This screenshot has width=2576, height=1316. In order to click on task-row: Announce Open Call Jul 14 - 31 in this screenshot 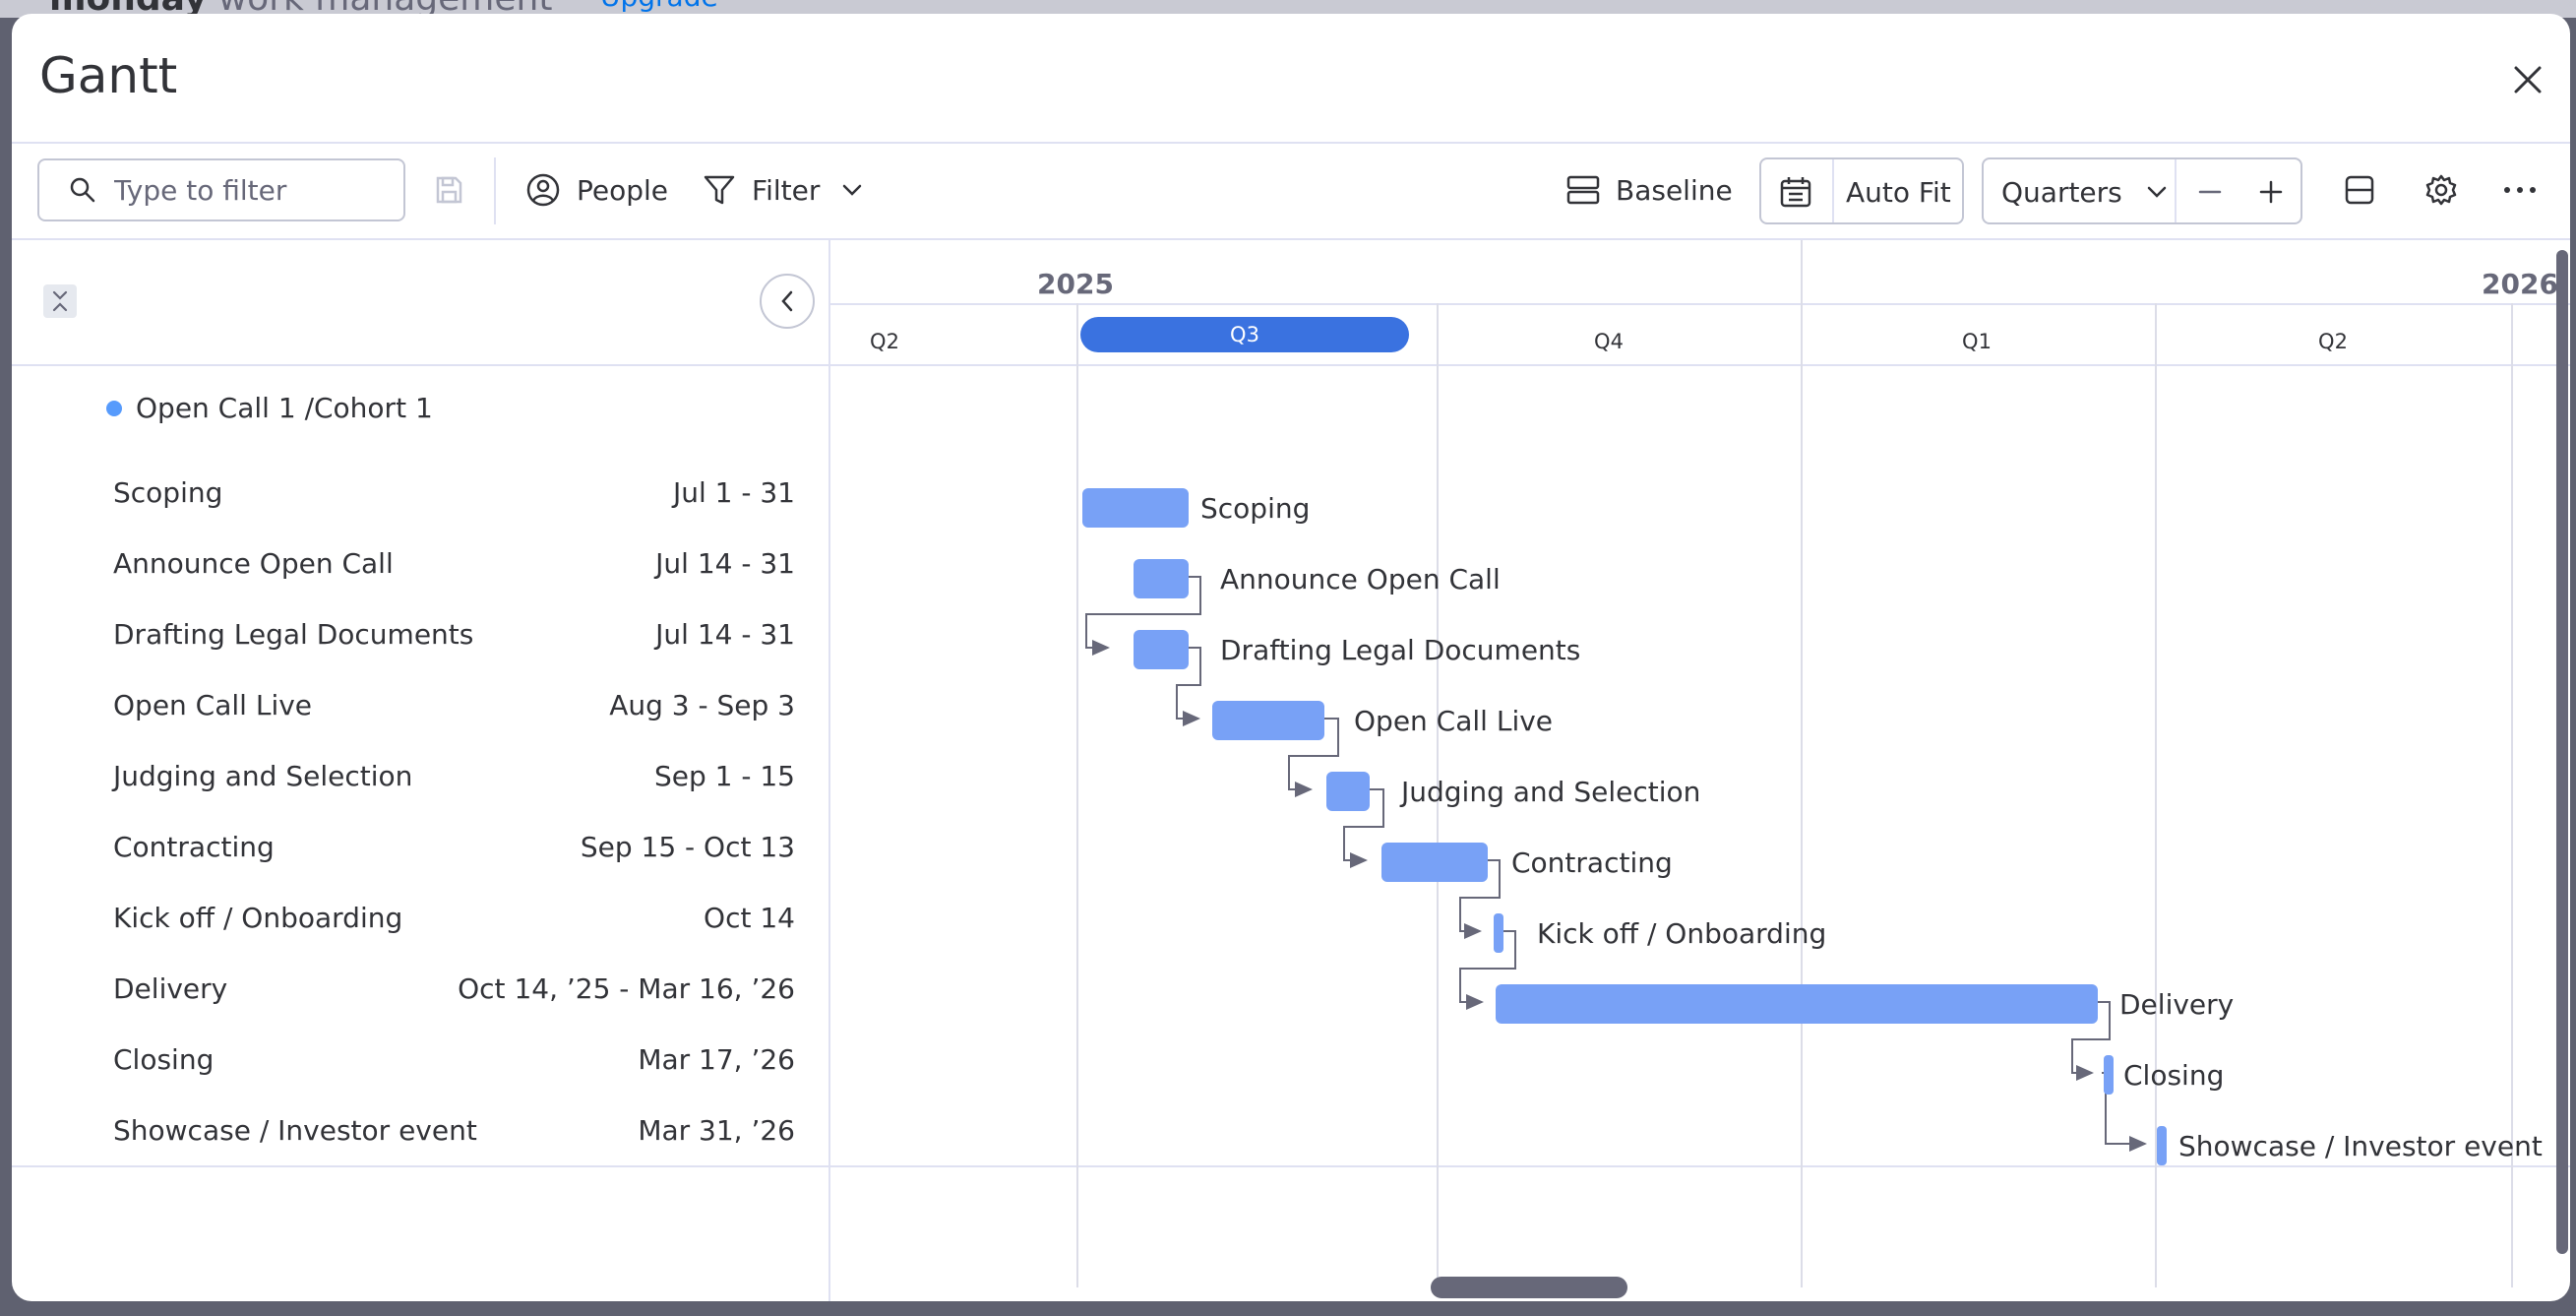, I will do `click(454, 563)`.